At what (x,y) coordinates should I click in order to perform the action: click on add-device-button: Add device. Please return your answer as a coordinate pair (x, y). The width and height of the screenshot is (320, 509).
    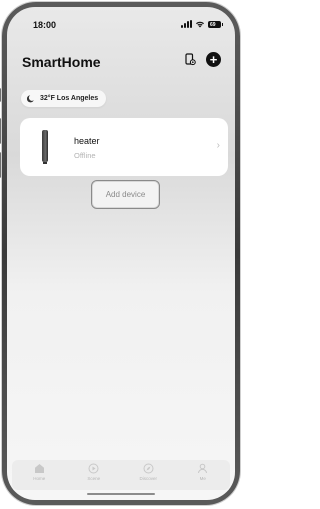
    Looking at the image, I should click on (125, 194).